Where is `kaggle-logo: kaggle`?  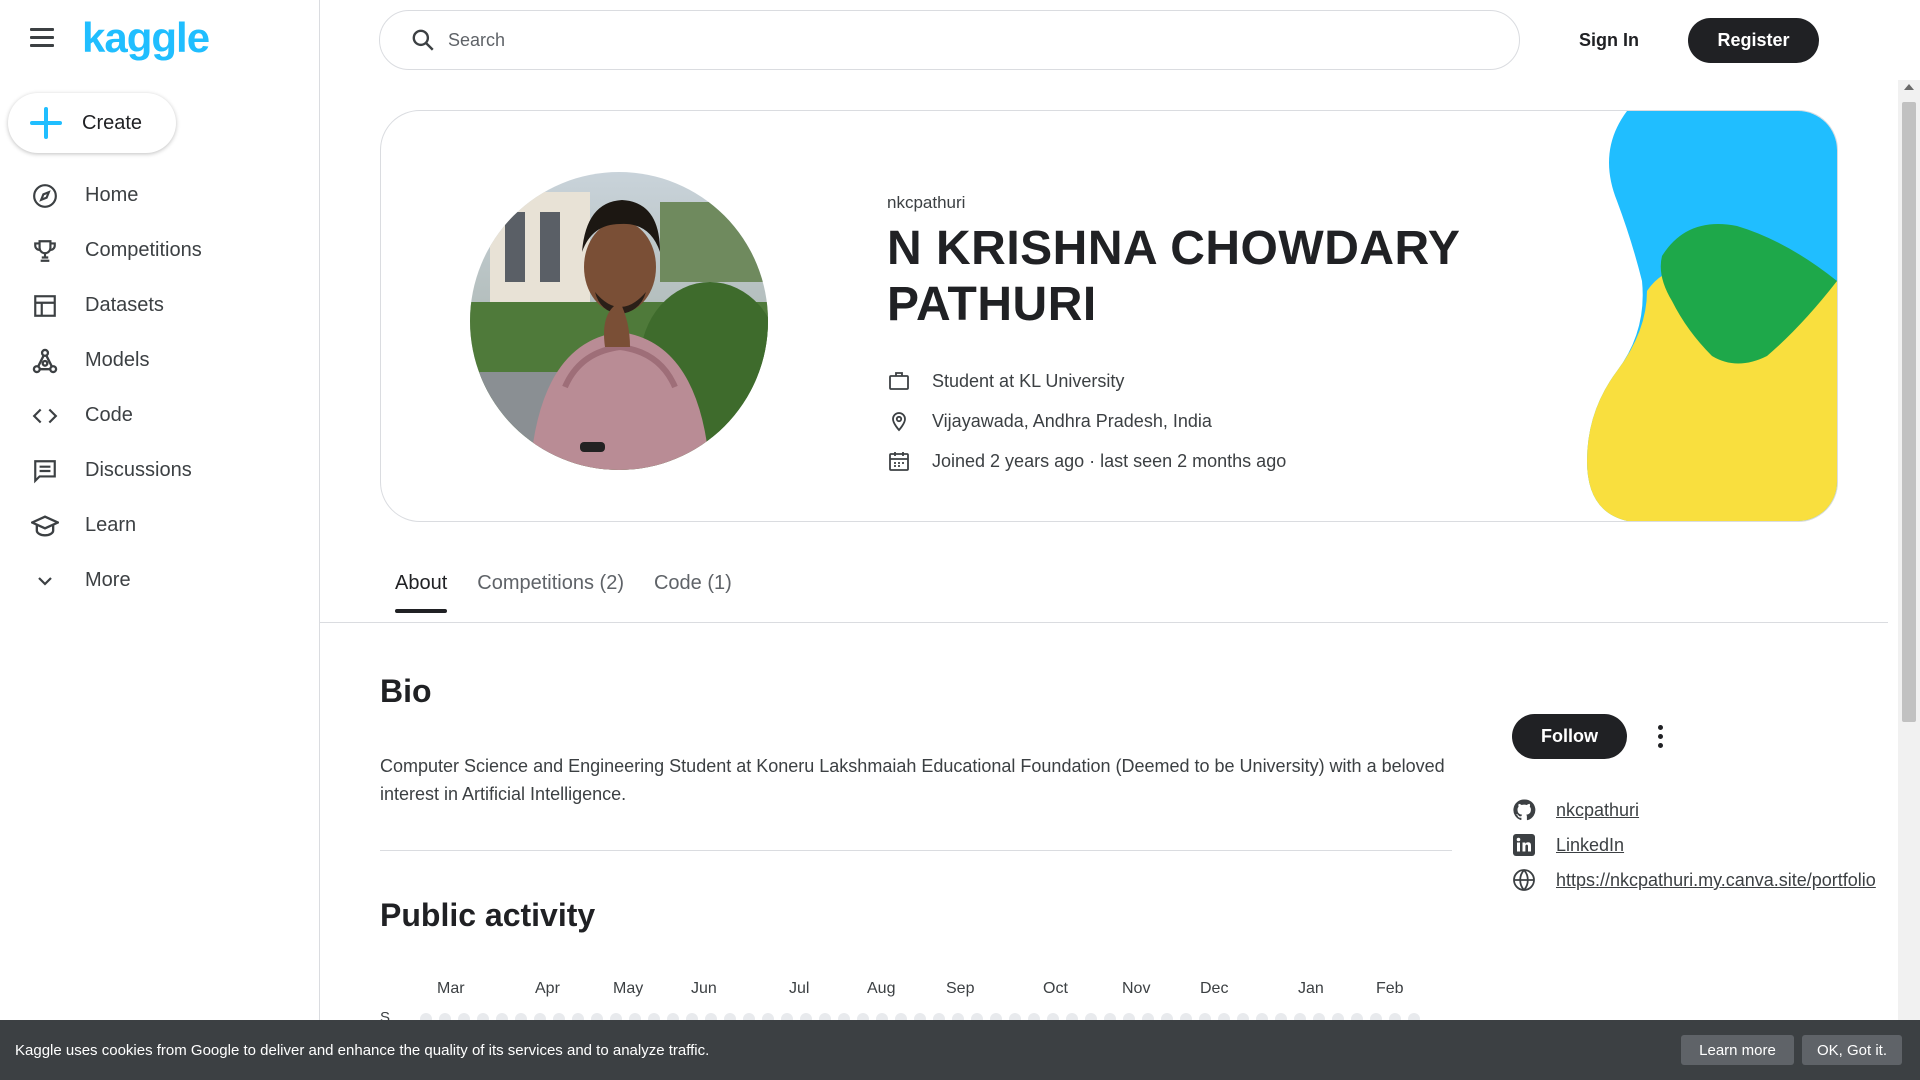 kaggle-logo: kaggle is located at coordinates (146, 38).